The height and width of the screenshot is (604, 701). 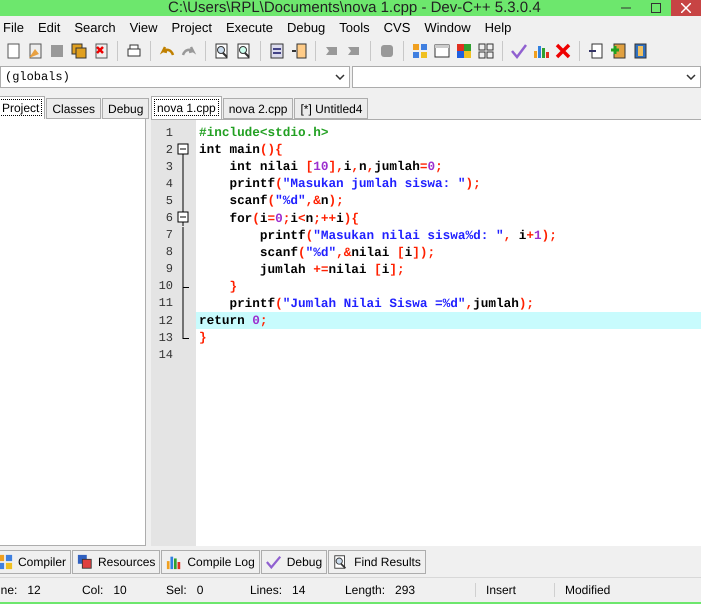 I want to click on status-value: 0, so click(x=200, y=590).